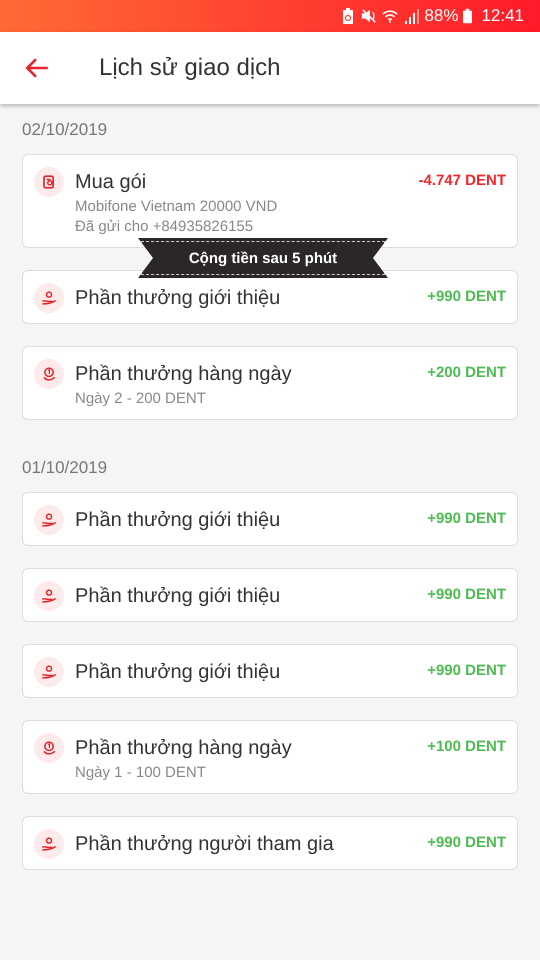 This screenshot has width=540, height=960. What do you see at coordinates (65, 130) in the screenshot?
I see `date-header: 02/10/2019` at bounding box center [65, 130].